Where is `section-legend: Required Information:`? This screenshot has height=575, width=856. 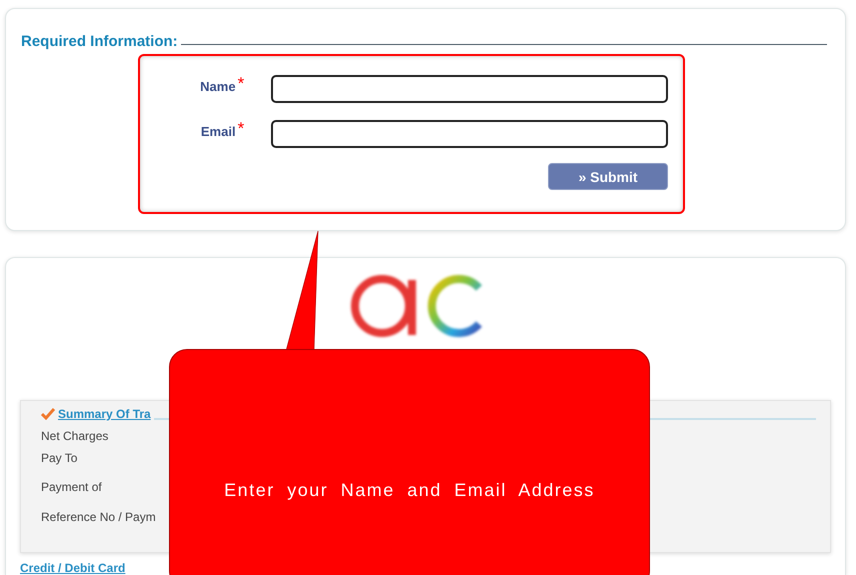
section-legend: Required Information: is located at coordinates (99, 41).